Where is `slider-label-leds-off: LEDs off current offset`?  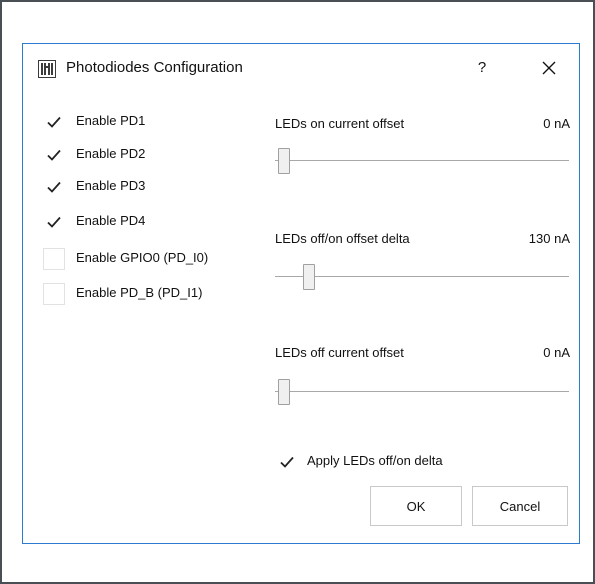 slider-label-leds-off: LEDs off current offset is located at coordinates (339, 352).